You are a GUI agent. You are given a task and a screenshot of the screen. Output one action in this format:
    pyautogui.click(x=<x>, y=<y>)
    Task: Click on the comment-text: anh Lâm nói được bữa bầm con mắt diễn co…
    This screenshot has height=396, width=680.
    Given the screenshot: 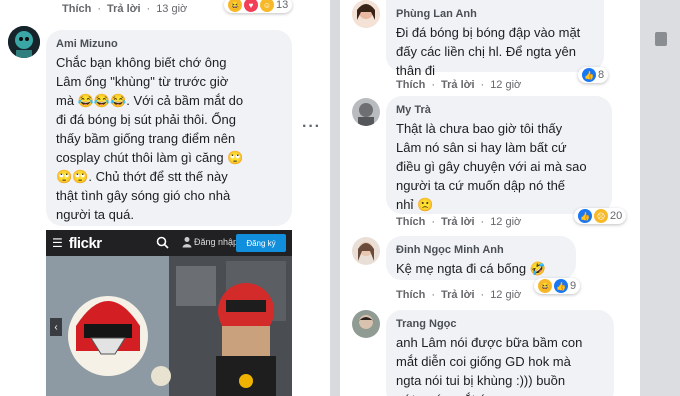 What is the action you would take?
    pyautogui.click(x=489, y=365)
    